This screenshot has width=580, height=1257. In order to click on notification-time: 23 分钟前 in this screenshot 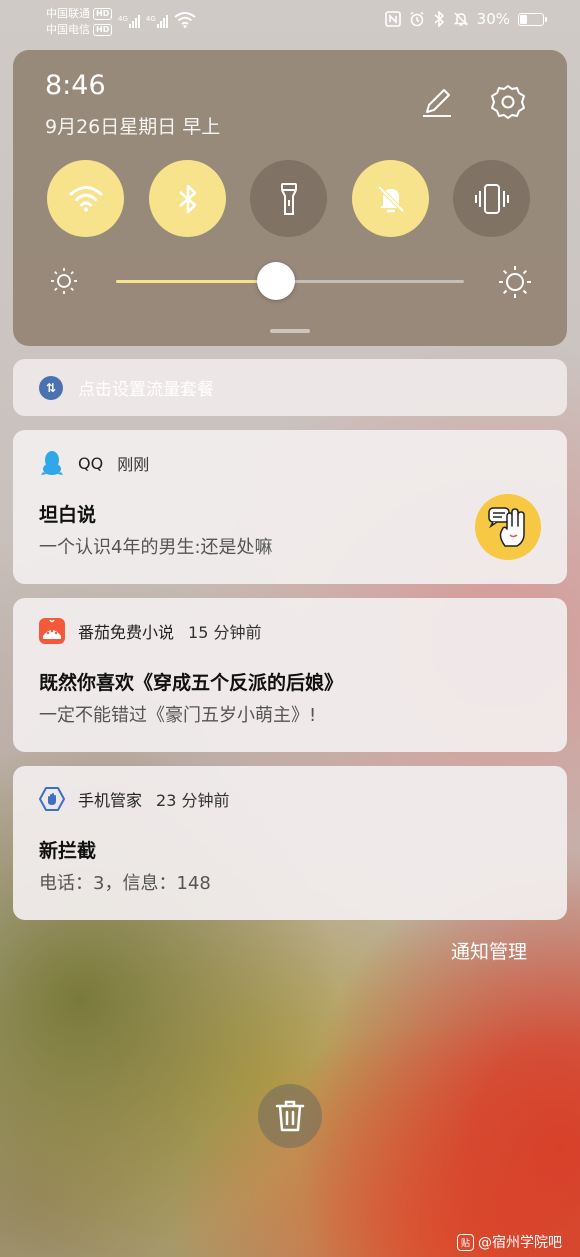, I will do `click(193, 800)`.